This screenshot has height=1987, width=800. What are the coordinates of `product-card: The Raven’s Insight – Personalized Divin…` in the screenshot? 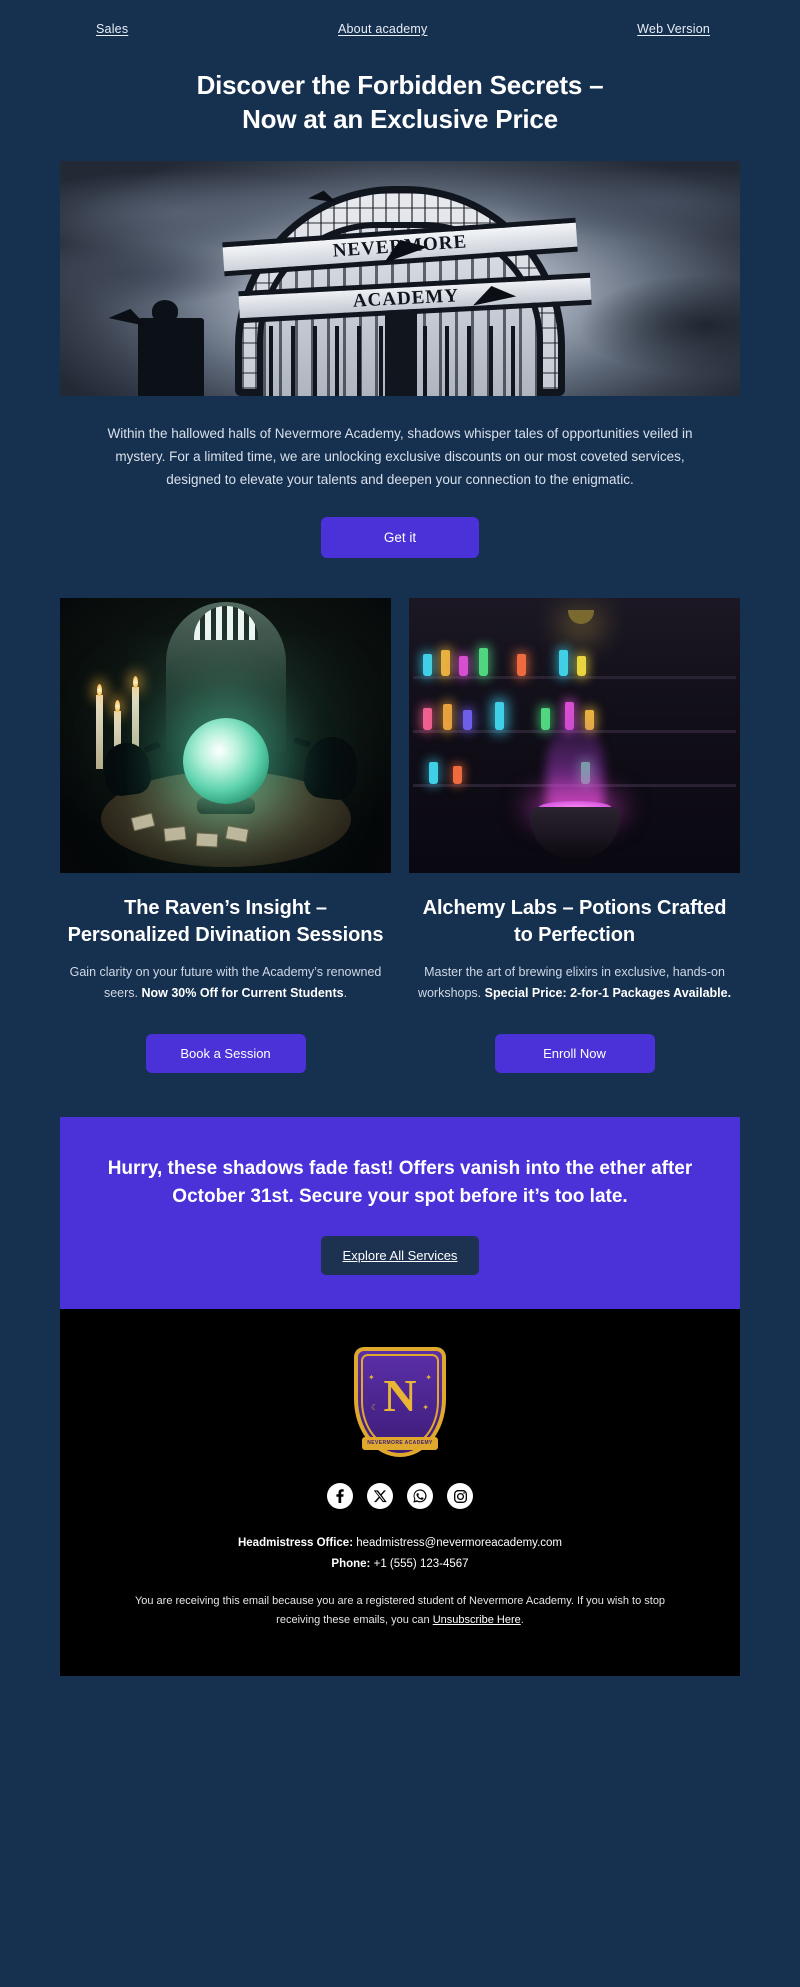 It's located at (225, 836).